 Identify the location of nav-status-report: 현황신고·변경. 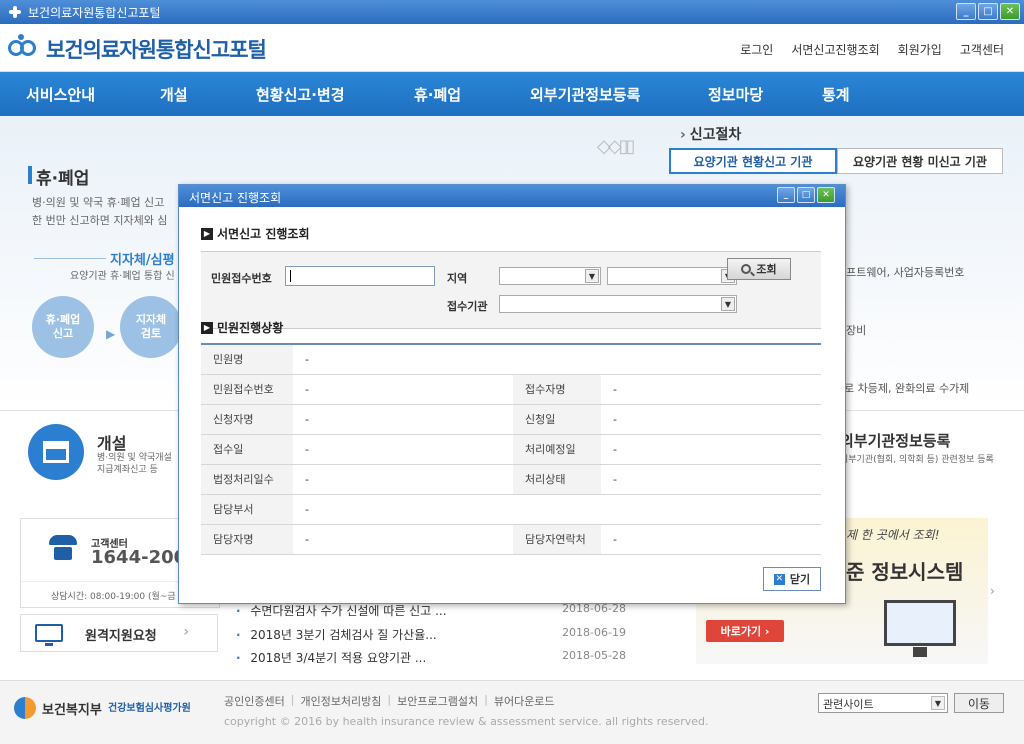
(300, 94).